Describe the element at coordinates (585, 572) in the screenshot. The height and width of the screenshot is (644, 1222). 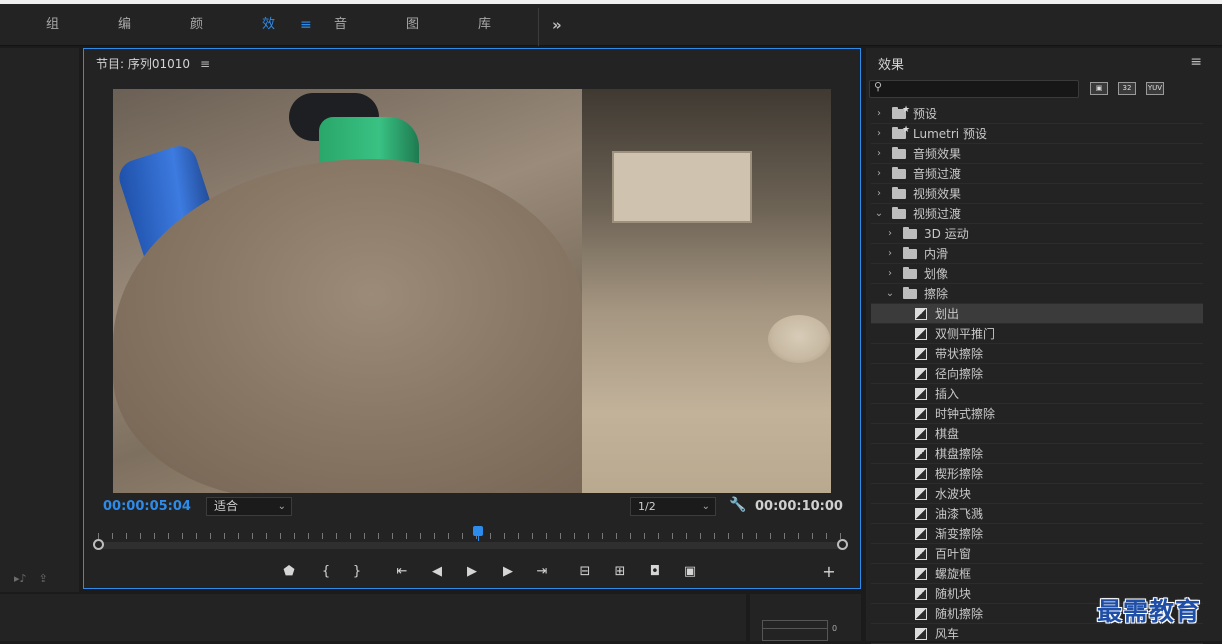
I see `lift-button: ⊟` at that location.